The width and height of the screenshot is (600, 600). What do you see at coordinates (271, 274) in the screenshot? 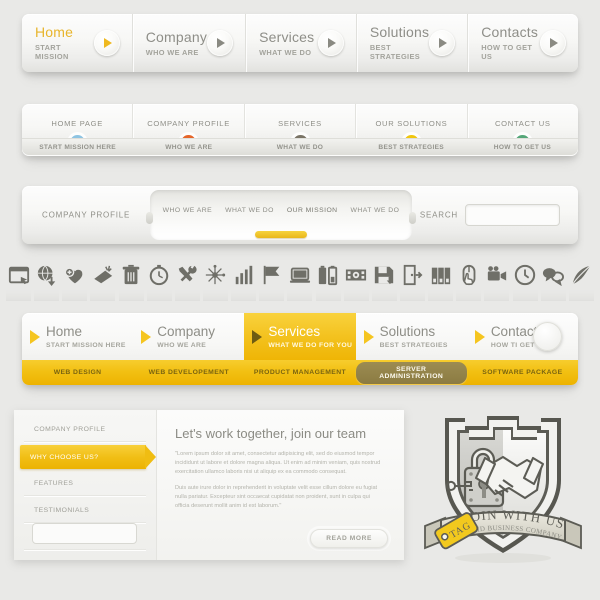
I see `flag-icon` at bounding box center [271, 274].